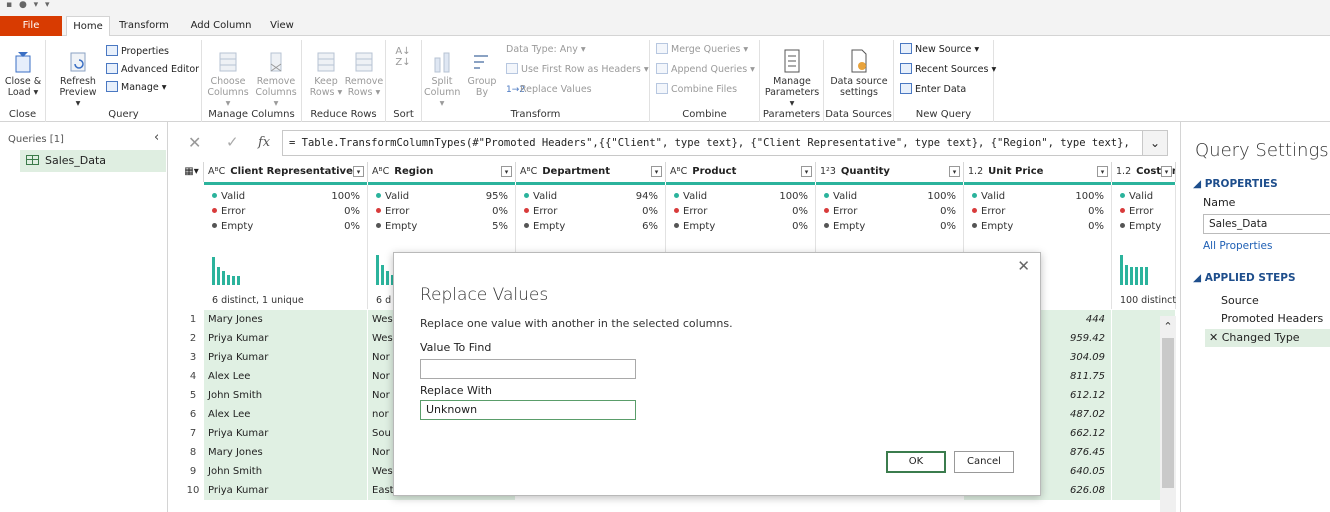  Describe the element at coordinates (1240, 300) in the screenshot. I see `step-source: Source` at that location.